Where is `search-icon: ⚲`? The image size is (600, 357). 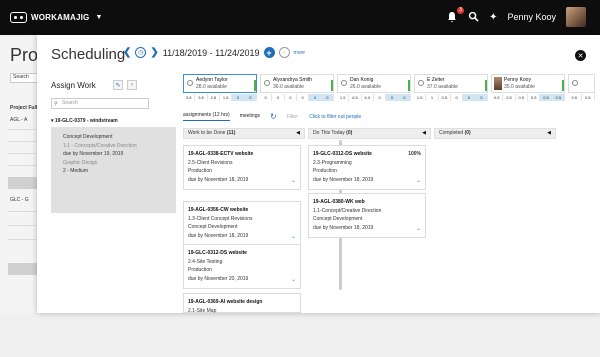
search-icon: ⚲ is located at coordinates (56, 104).